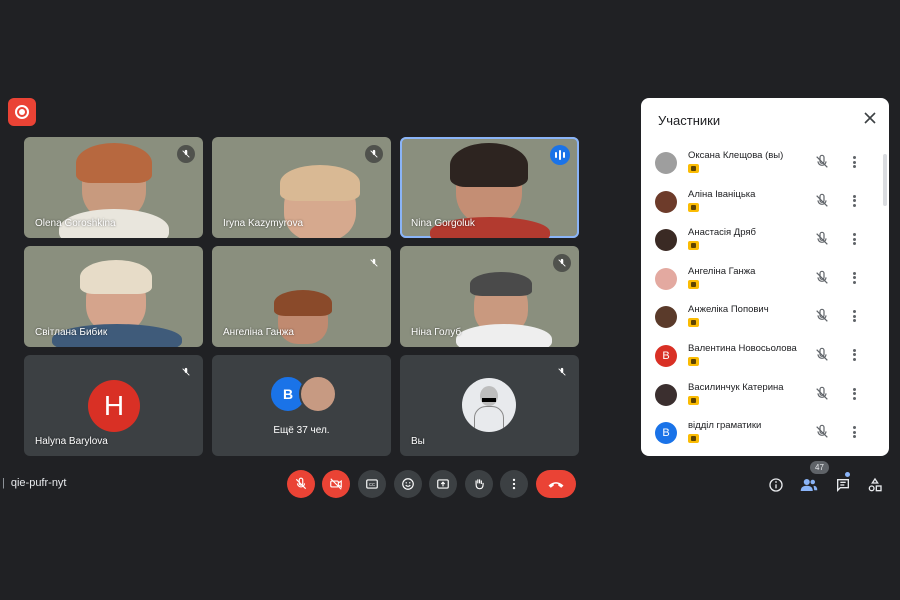  I want to click on meeting-details-button, so click(776, 485).